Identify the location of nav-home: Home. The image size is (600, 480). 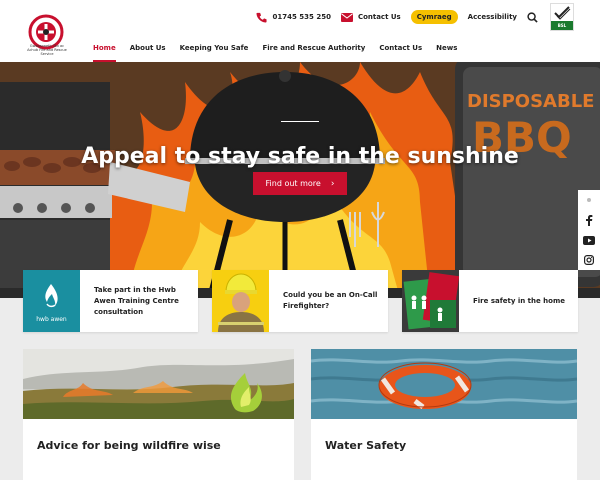
(104, 50).